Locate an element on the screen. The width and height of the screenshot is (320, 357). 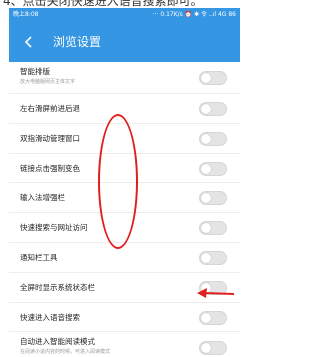
setting-label: 智能排版 is located at coordinates (35, 71).